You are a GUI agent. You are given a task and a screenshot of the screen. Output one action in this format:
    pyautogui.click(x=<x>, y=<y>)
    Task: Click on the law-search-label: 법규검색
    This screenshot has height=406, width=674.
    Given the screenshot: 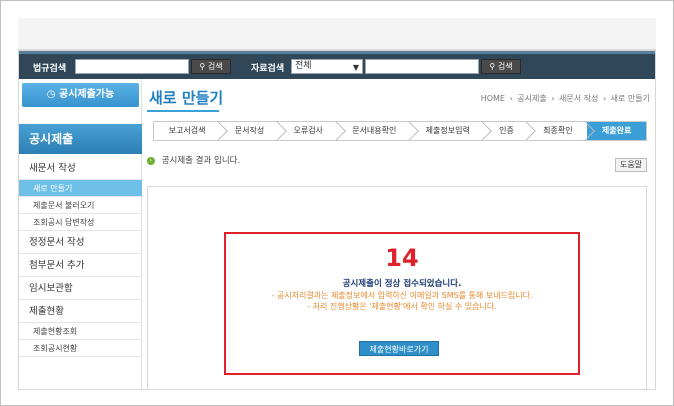 What is the action you would take?
    pyautogui.click(x=50, y=69)
    